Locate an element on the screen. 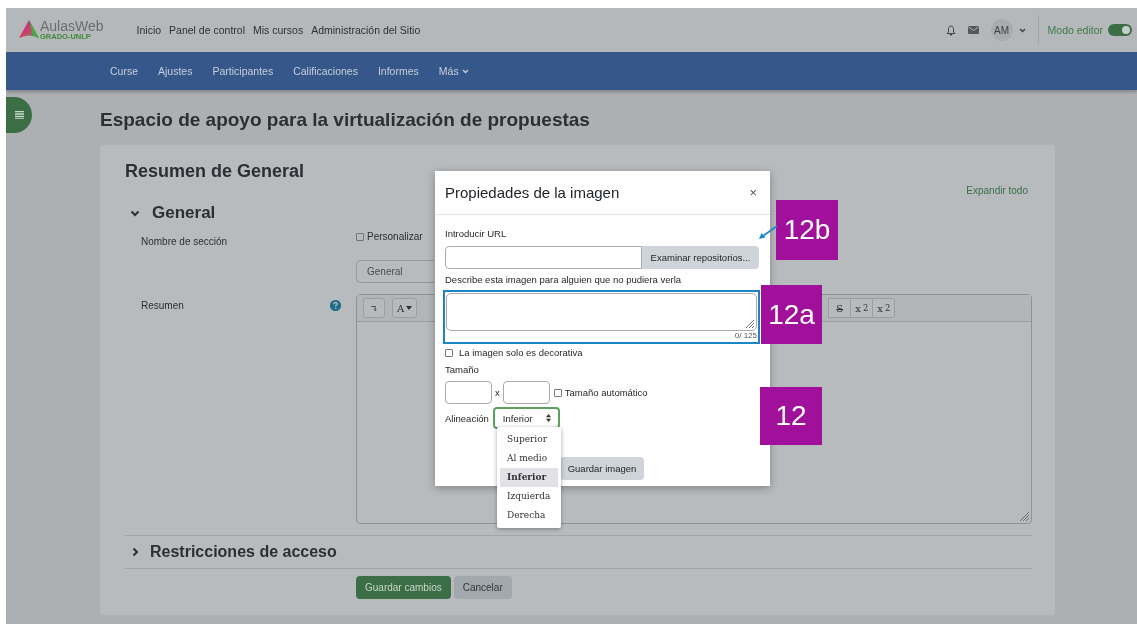 The width and height of the screenshot is (1137, 624). course-nav-link: Curse is located at coordinates (124, 71).